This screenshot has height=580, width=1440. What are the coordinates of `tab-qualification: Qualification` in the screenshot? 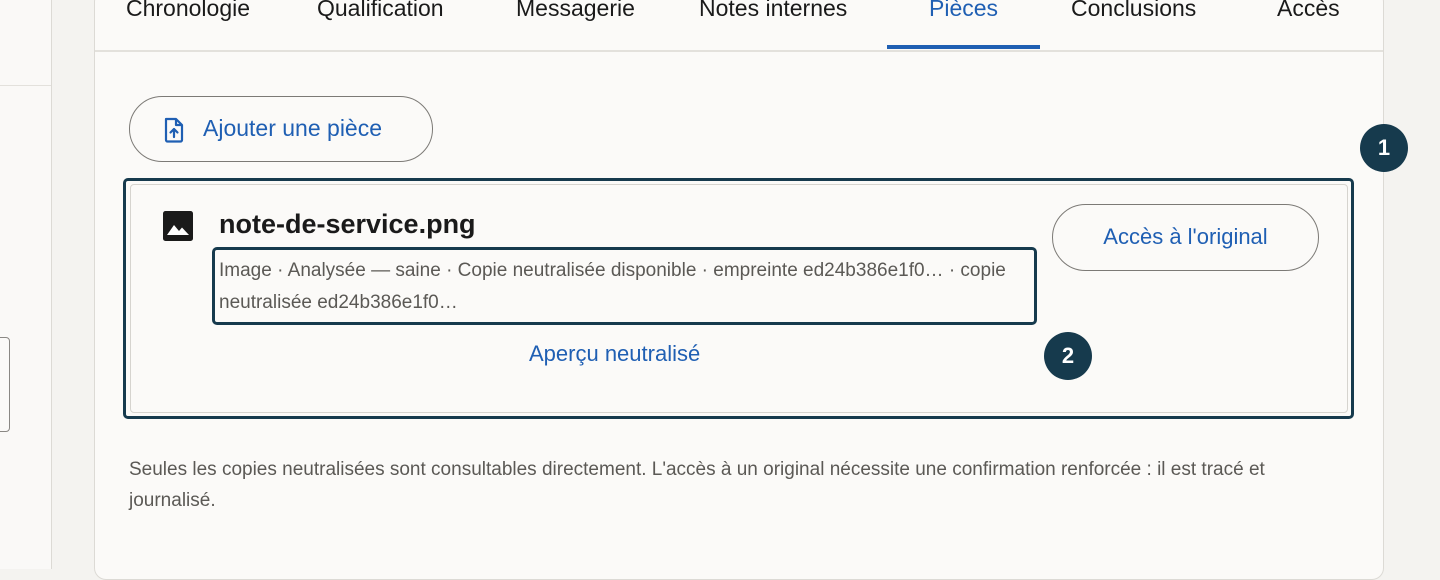 It's located at (380, 11).